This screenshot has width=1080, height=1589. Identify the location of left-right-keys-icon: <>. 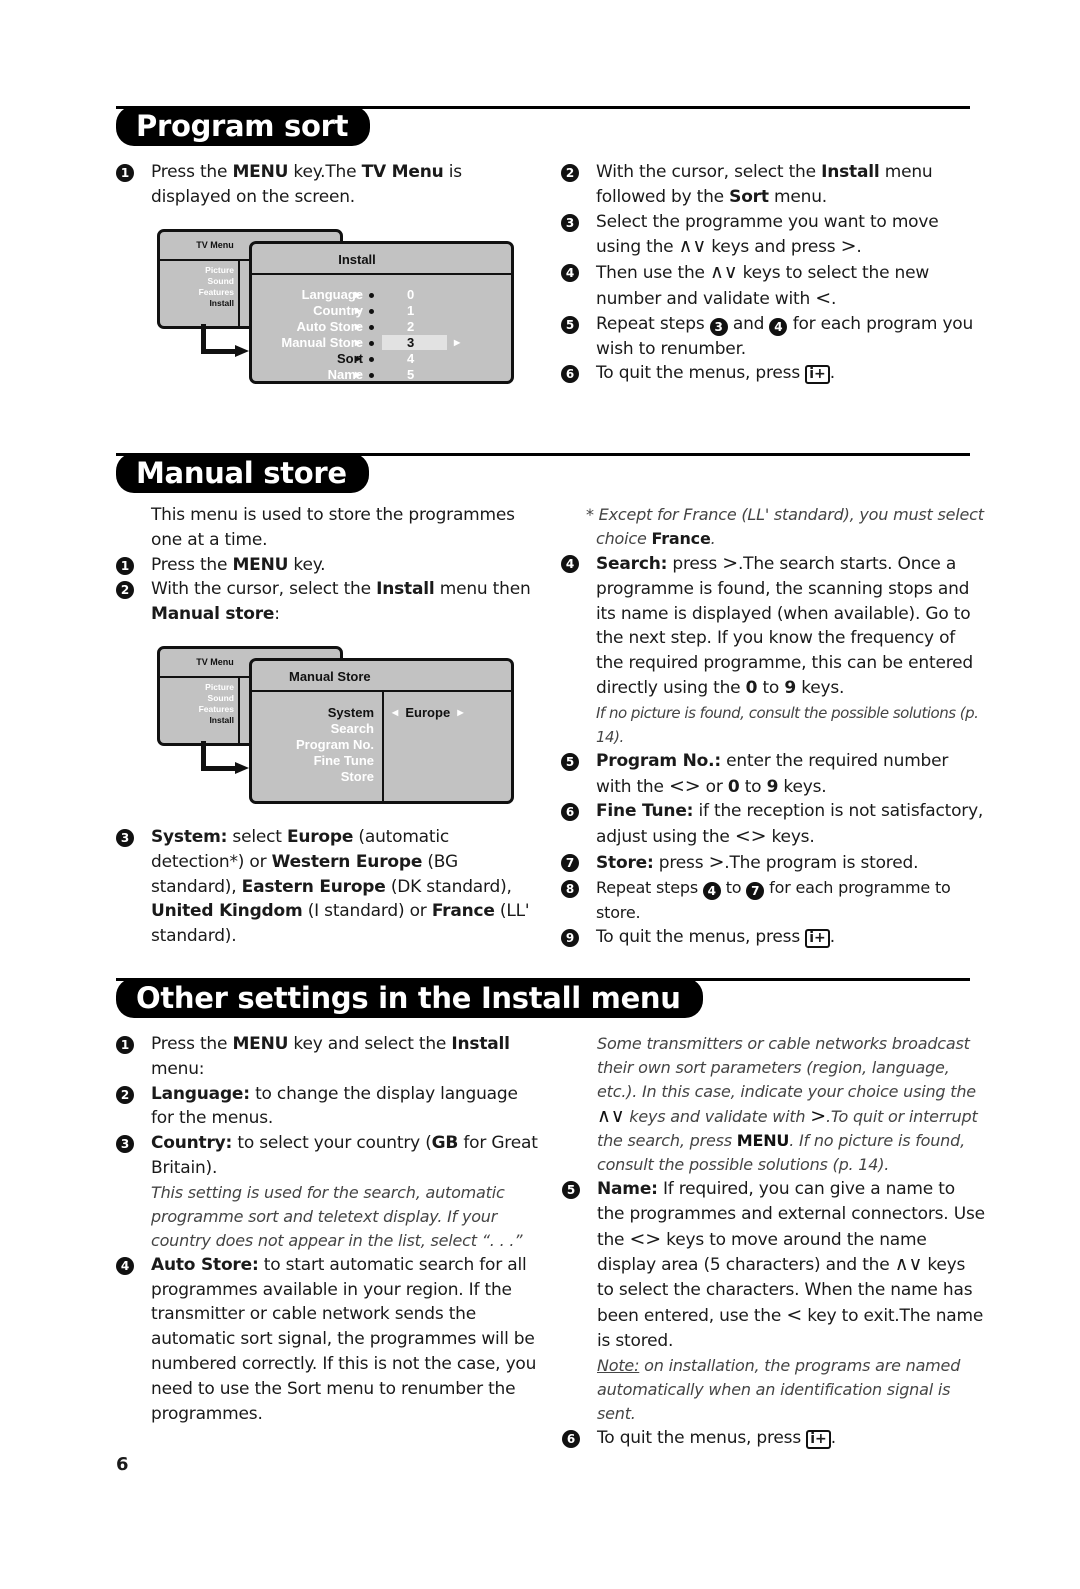
(645, 1238).